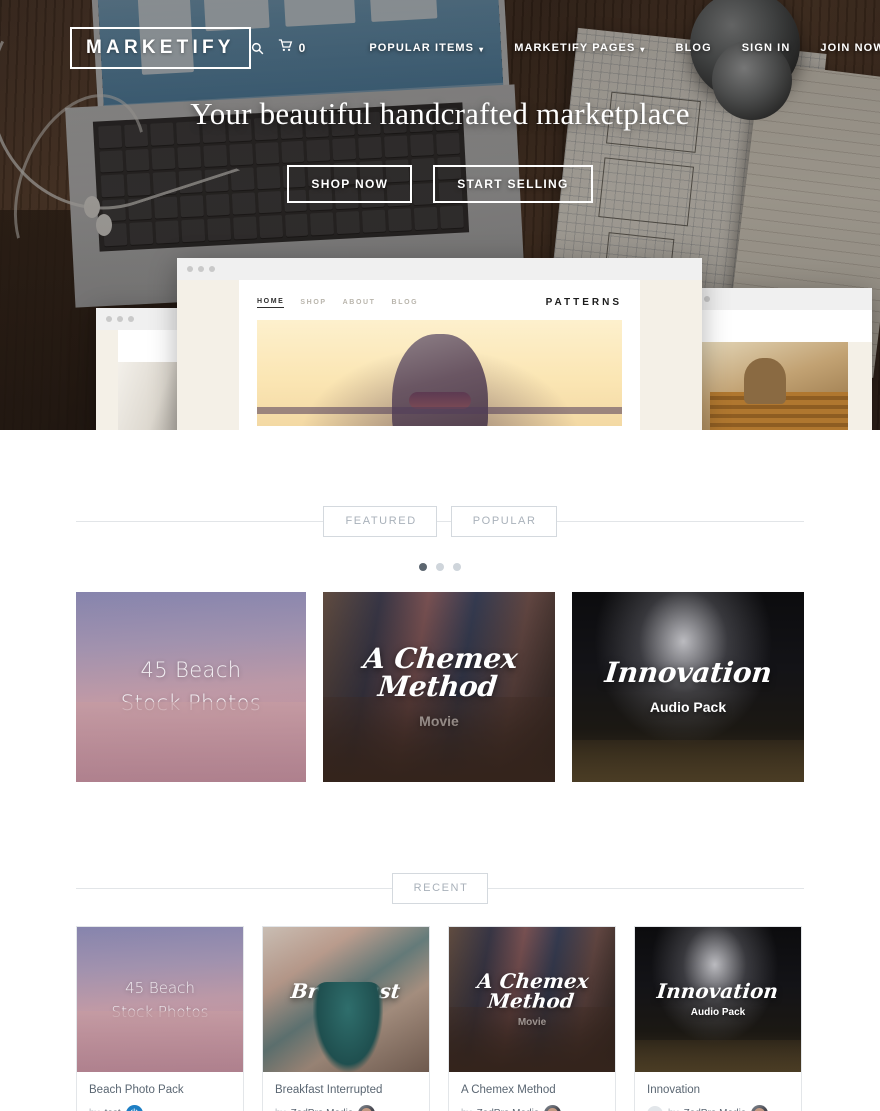  What do you see at coordinates (439, 300) in the screenshot?
I see `mock-site-nav: HOME SHOP ABOUT BLOG PATTERNS` at bounding box center [439, 300].